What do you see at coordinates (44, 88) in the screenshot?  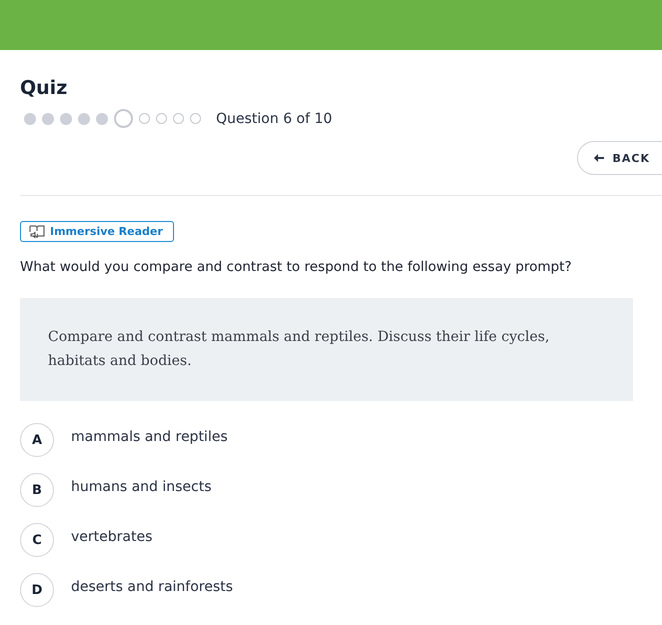 I see `quiz-title: Quiz` at bounding box center [44, 88].